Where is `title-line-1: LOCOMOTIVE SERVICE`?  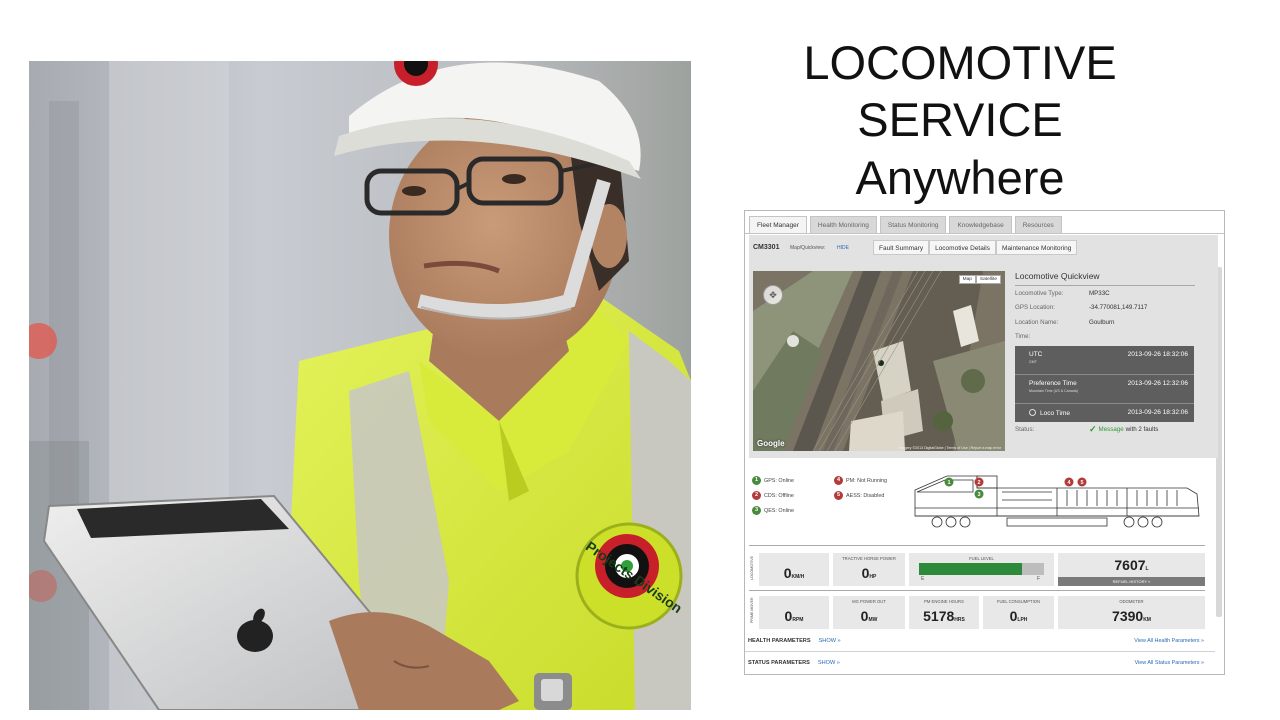 title-line-1: LOCOMOTIVE SERVICE is located at coordinates (960, 91).